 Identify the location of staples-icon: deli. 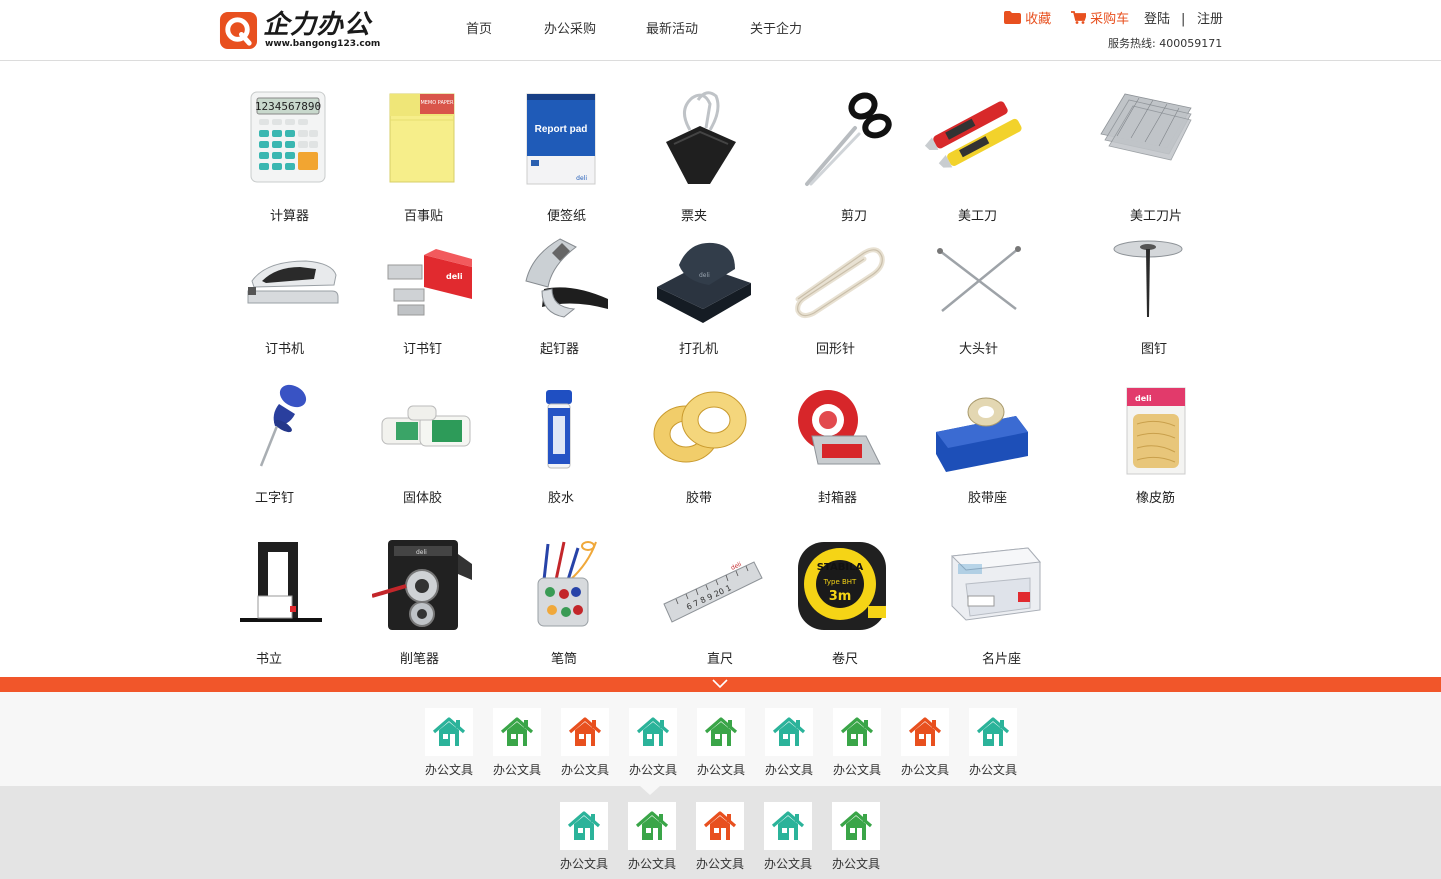
(429, 282).